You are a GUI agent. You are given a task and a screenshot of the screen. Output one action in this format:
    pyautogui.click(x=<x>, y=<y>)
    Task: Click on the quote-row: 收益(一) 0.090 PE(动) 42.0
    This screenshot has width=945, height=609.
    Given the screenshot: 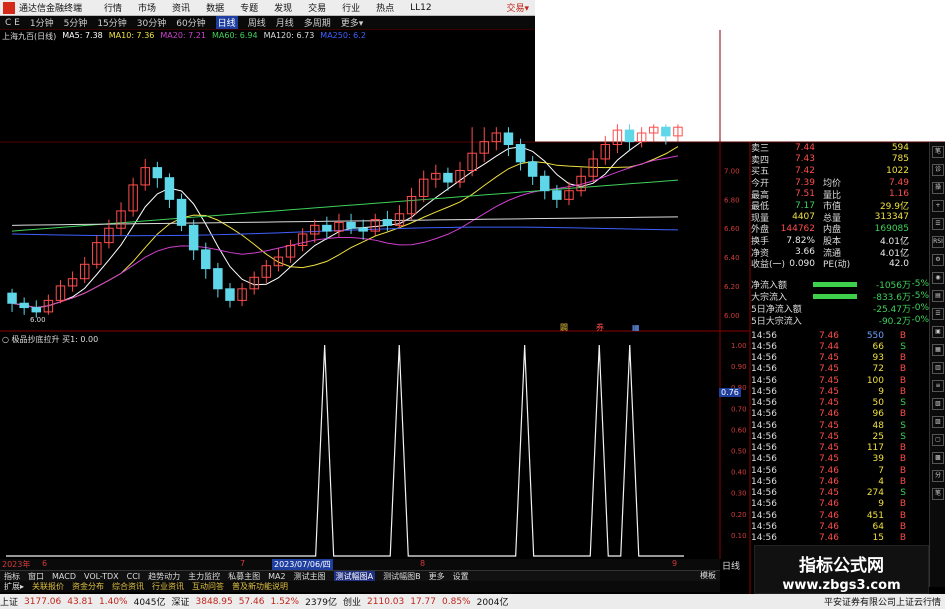 What is the action you would take?
    pyautogui.click(x=840, y=264)
    